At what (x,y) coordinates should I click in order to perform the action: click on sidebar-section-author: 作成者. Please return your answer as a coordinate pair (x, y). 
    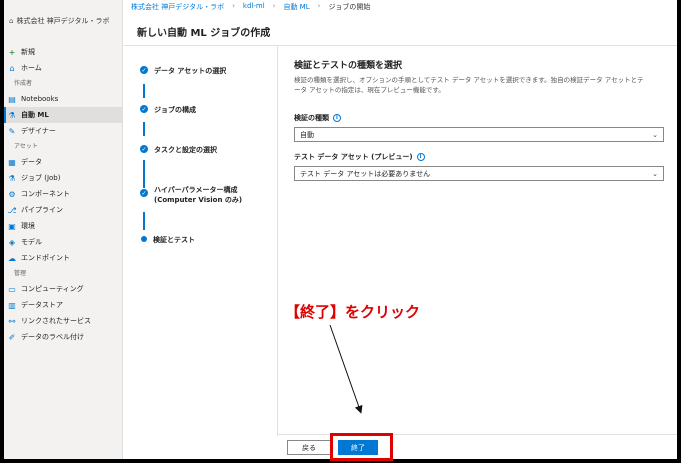
    Looking at the image, I should click on (23, 83).